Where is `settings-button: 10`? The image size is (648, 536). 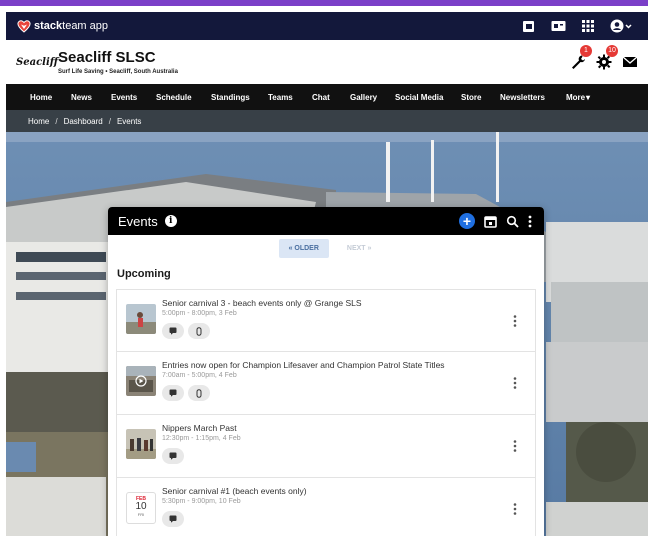
settings-button: 10 is located at coordinates (607, 57).